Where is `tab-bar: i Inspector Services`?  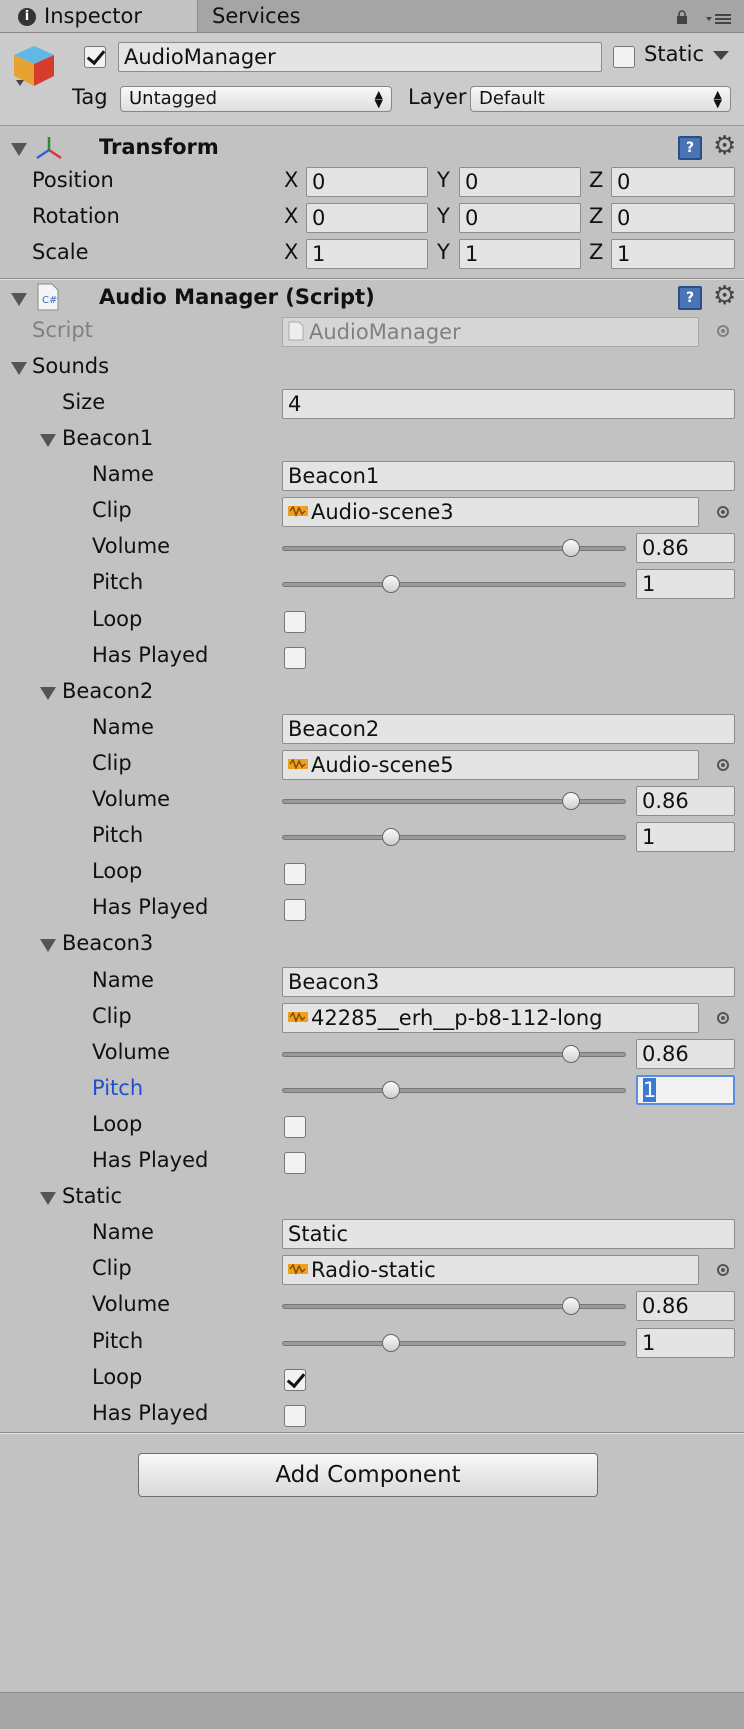 tab-bar: i Inspector Services is located at coordinates (372, 16).